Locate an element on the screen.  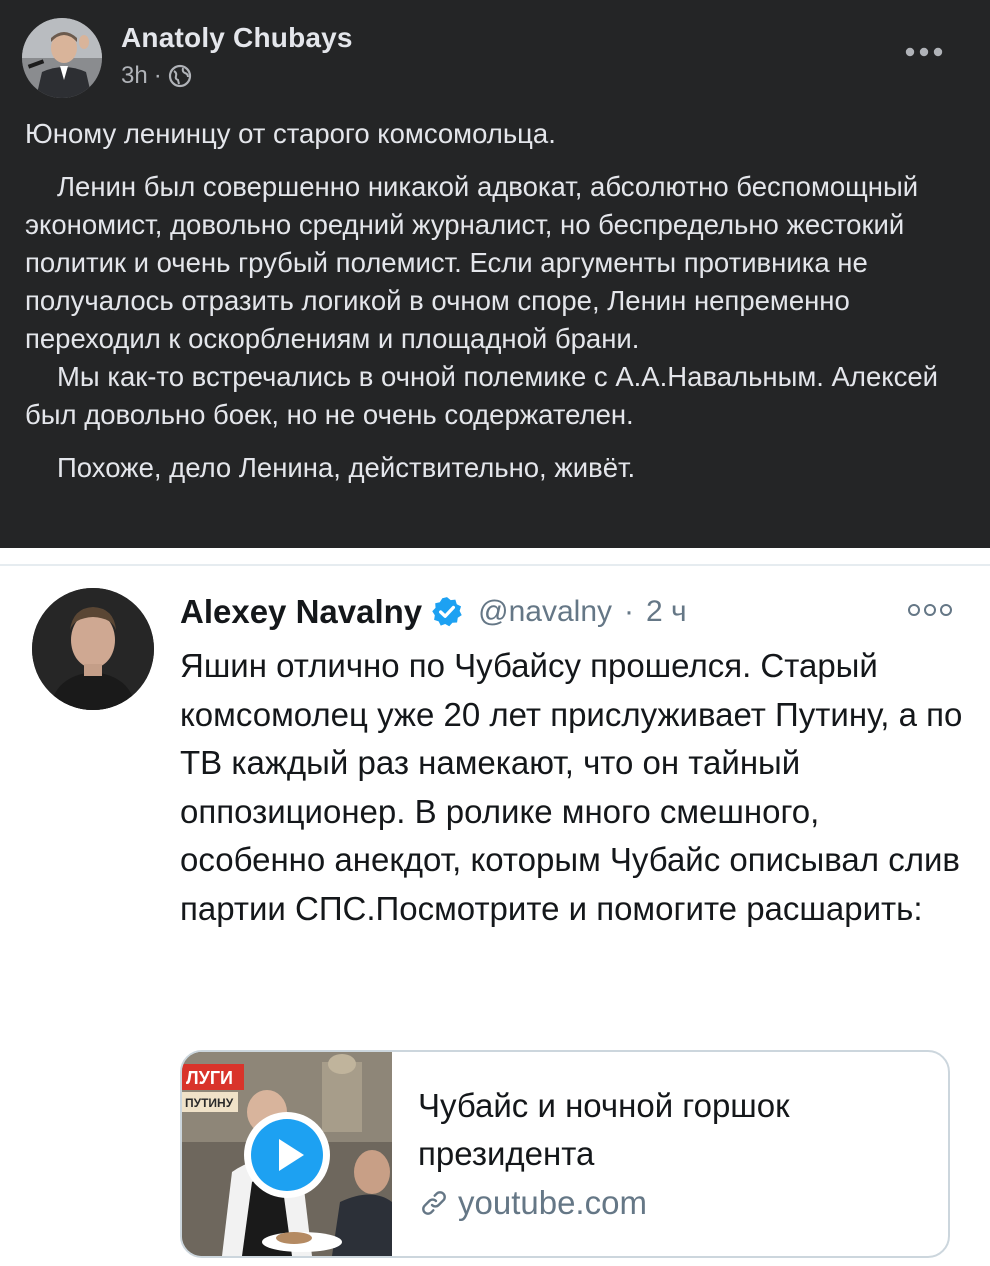
thumbnail-caption-2: ПУТИНУ is located at coordinates (209, 1103).